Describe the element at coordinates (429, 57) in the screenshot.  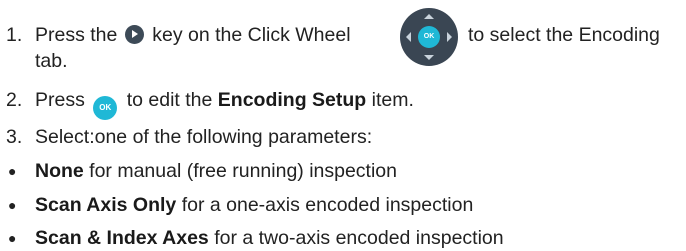
I see `wheel-down-arrow-icon` at that location.